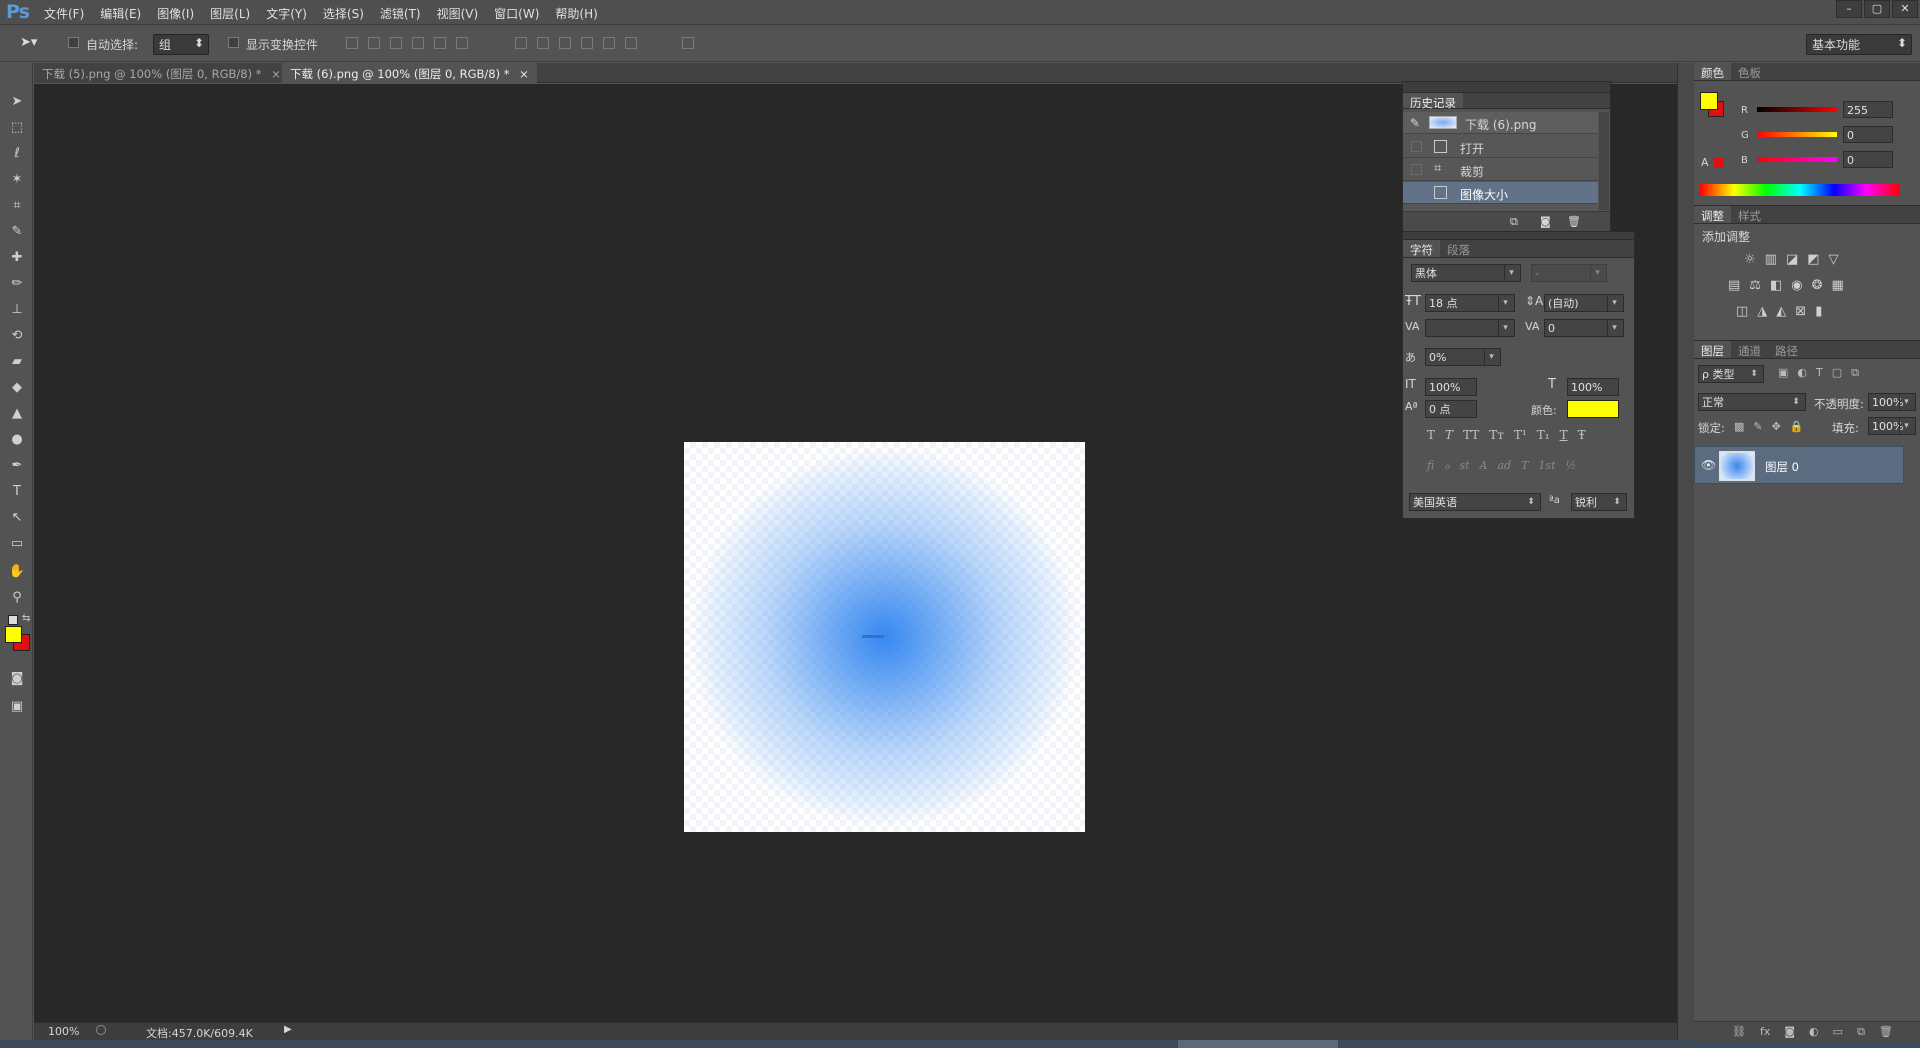 The width and height of the screenshot is (1920, 1048). I want to click on magic-wand-tool-icon: ✶, so click(17, 180).